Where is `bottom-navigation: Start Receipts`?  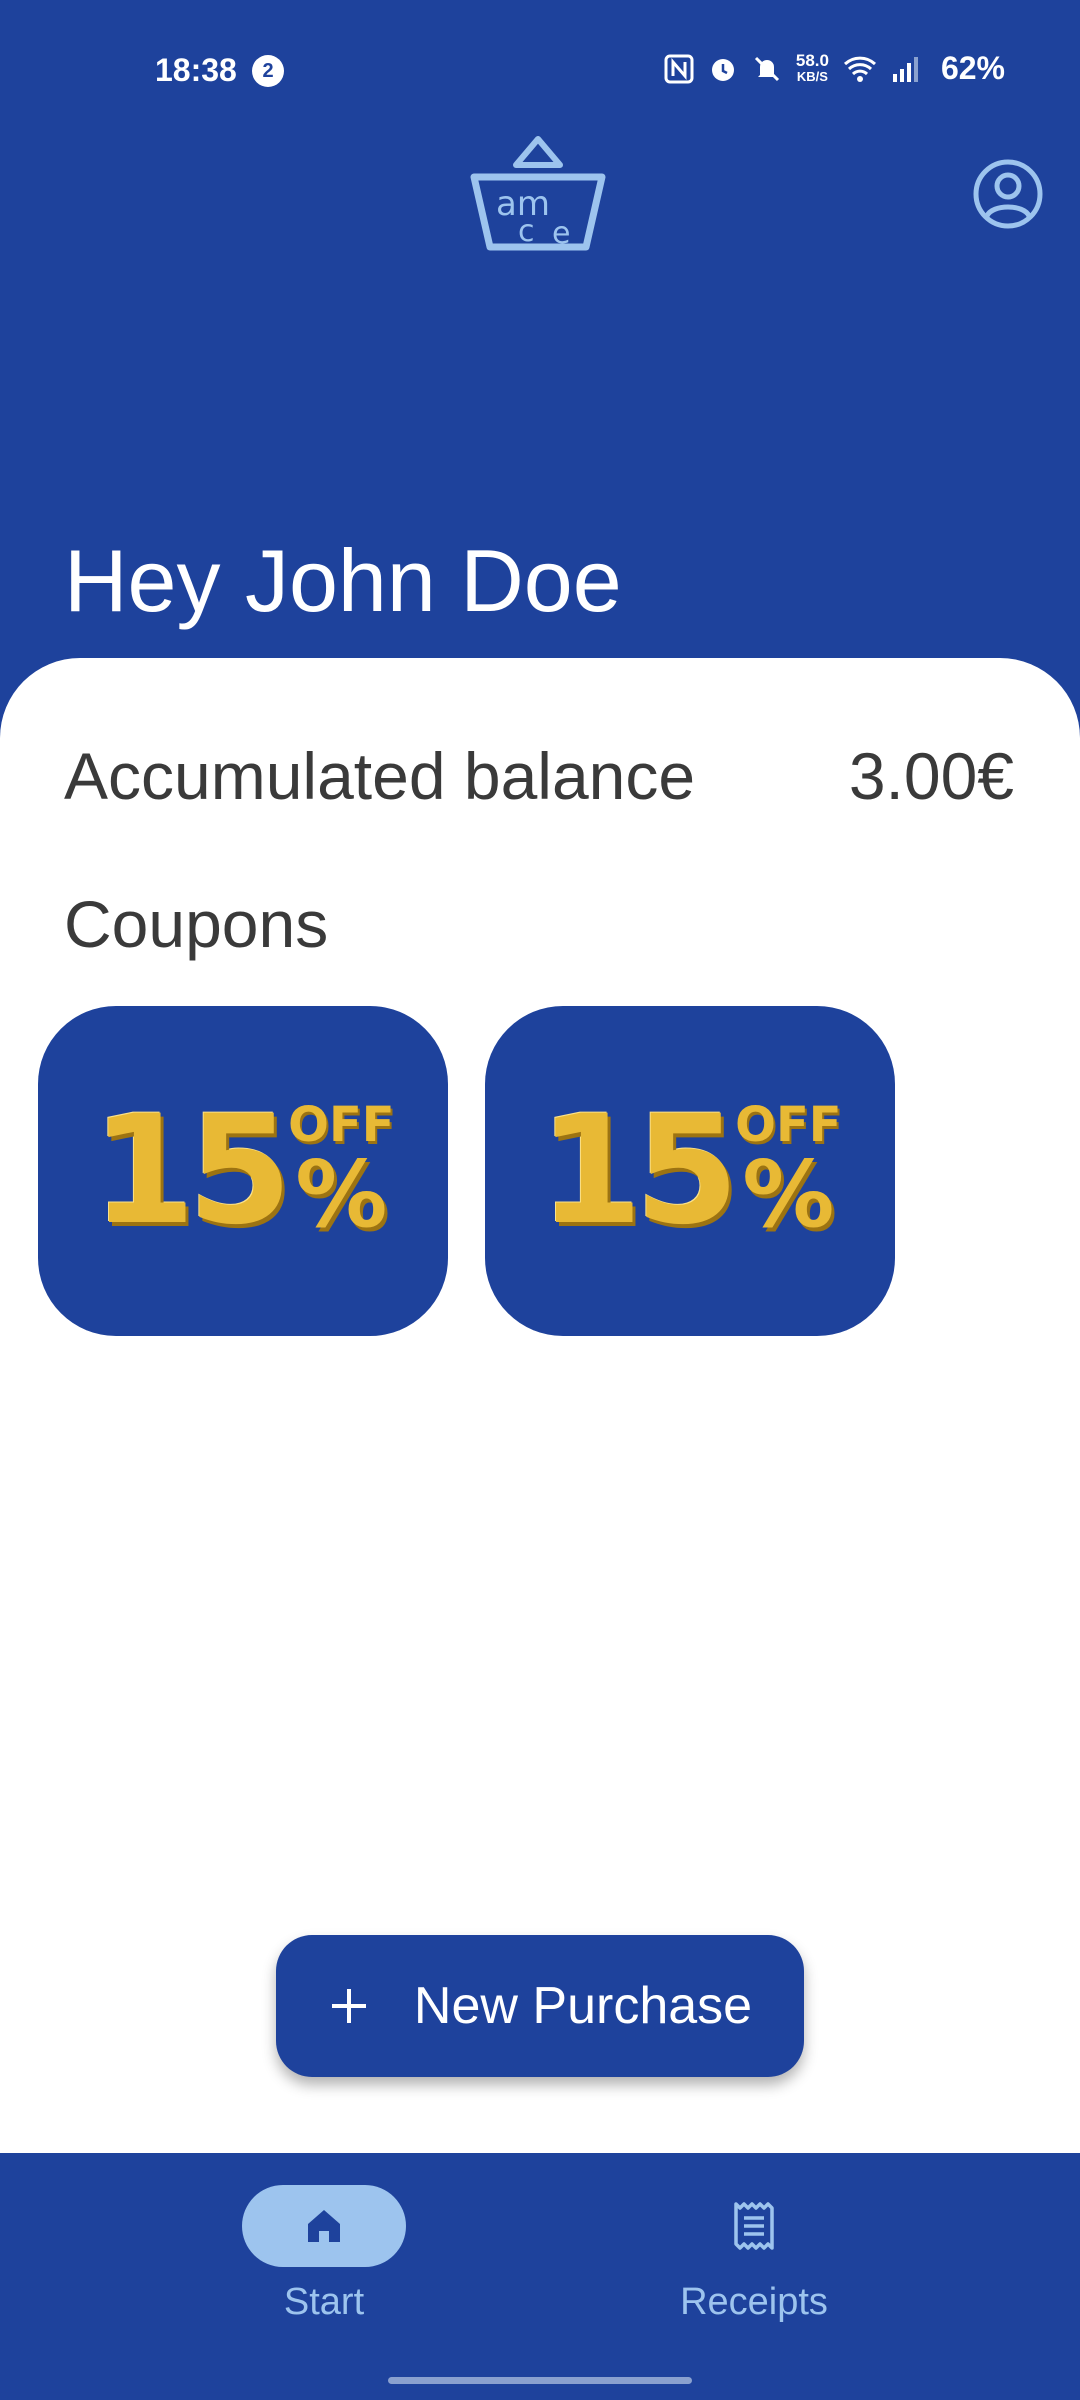
bottom-navigation: Start Receipts is located at coordinates (540, 2276).